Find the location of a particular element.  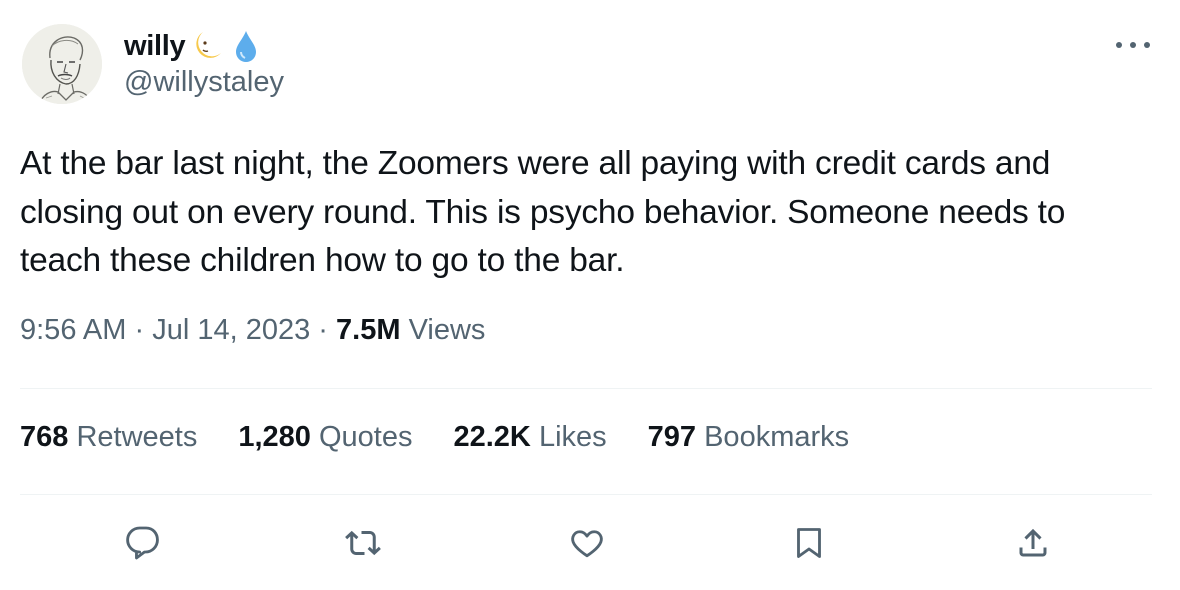

tweet-meta: 9:56 AM · Jul 14, 2023 · 7.5M Views is located at coordinates (252, 330).